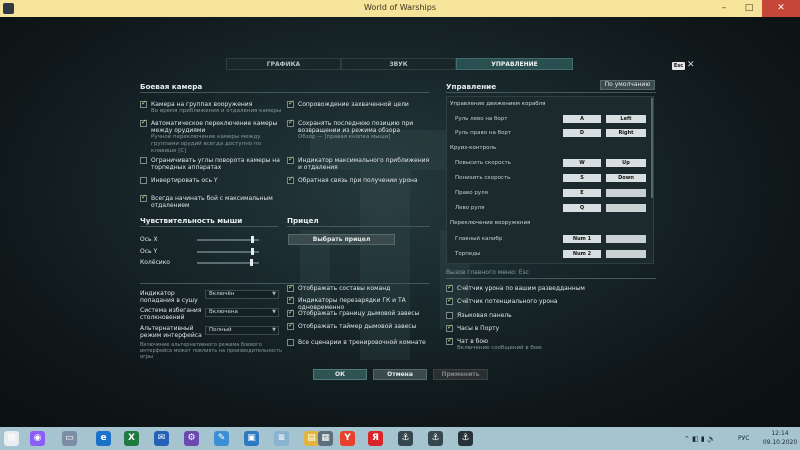 The height and width of the screenshot is (450, 800). Describe the element at coordinates (724, 8) in the screenshot. I see `minimize-button: –` at that location.